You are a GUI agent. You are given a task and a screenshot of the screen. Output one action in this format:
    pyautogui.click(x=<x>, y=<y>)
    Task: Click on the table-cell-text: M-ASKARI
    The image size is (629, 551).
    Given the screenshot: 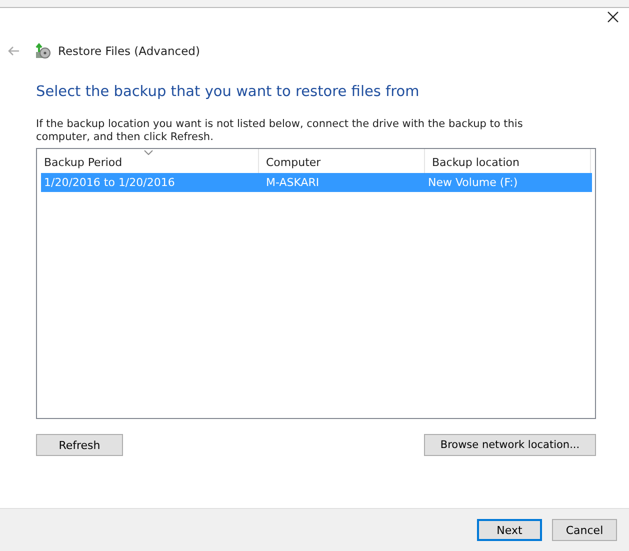 What is the action you would take?
    pyautogui.click(x=292, y=182)
    